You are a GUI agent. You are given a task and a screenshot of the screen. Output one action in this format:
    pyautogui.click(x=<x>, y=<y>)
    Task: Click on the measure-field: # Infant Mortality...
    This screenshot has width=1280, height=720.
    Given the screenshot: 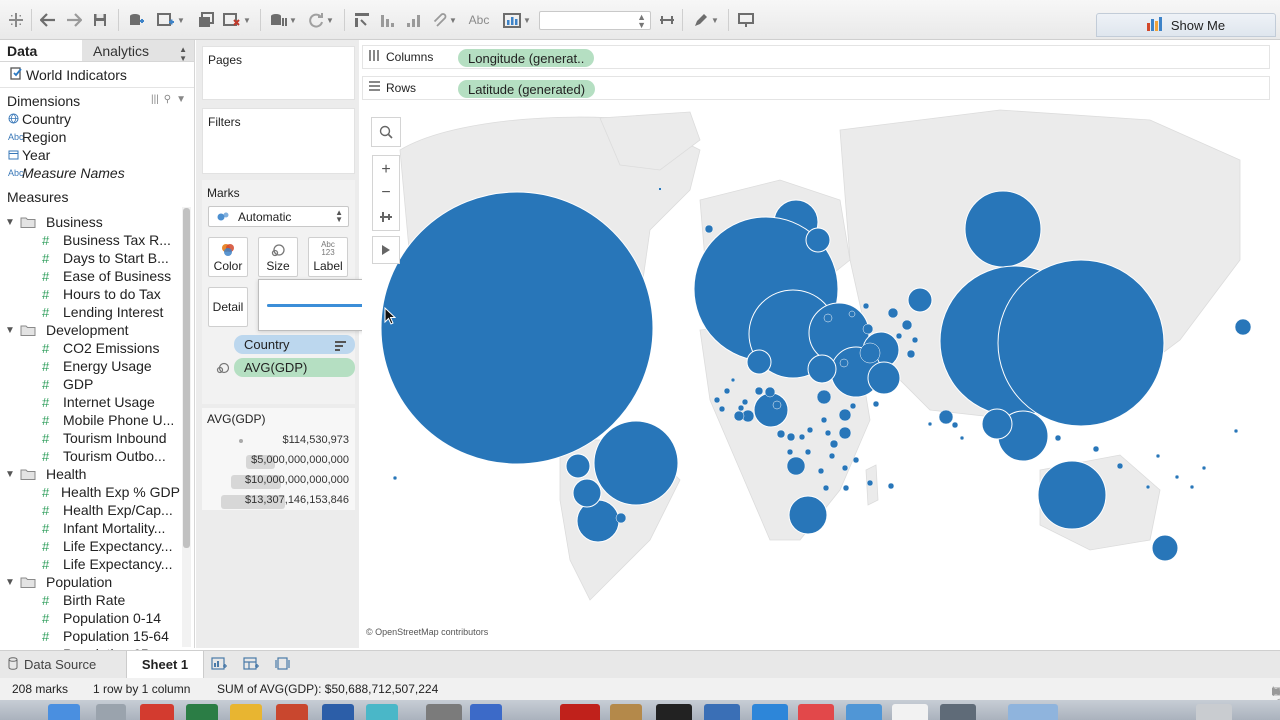 What is the action you would take?
    pyautogui.click(x=90, y=528)
    